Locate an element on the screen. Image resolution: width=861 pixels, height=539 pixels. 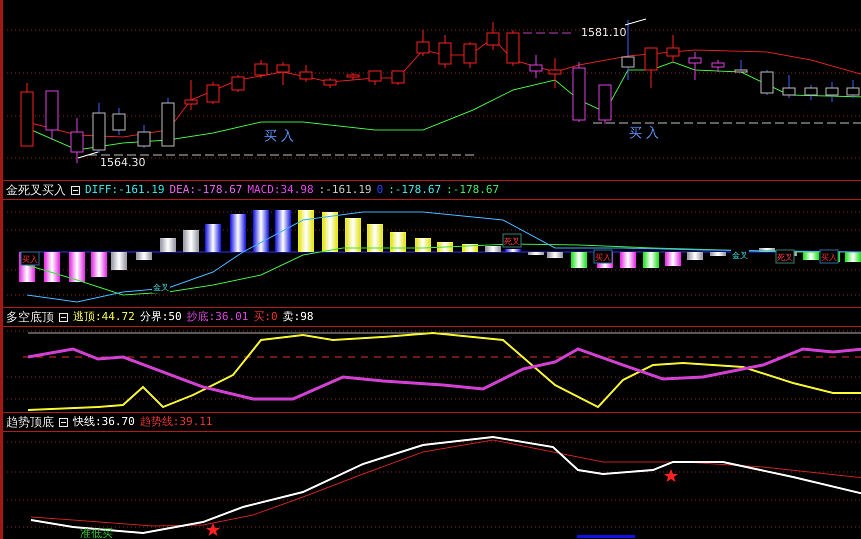
resistance-line is located at coordinates (548, 33).